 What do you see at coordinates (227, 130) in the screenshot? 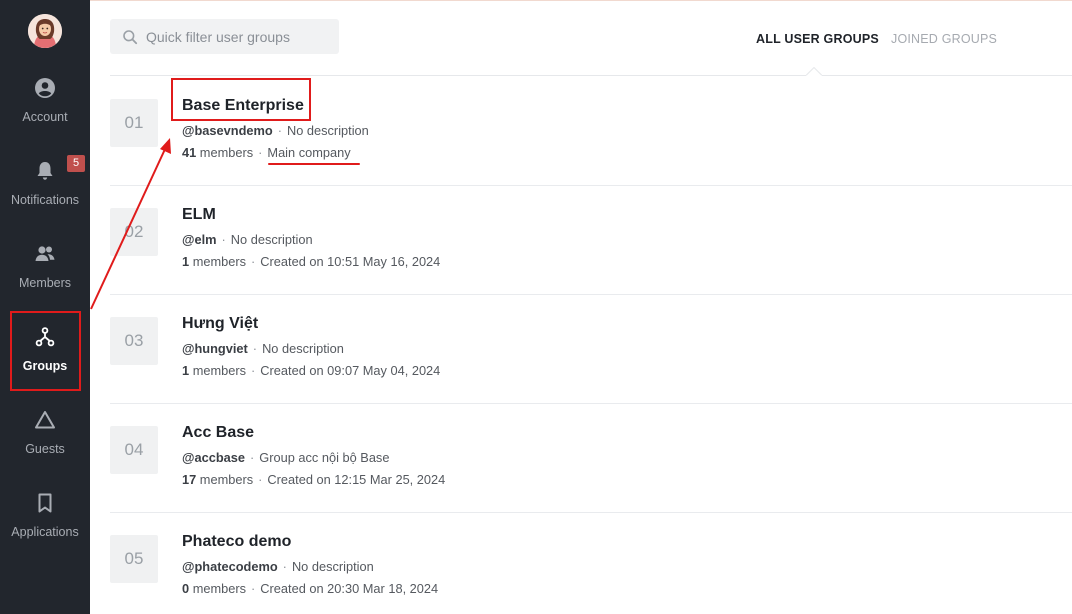
I see `group-handle: @basevndemo` at bounding box center [227, 130].